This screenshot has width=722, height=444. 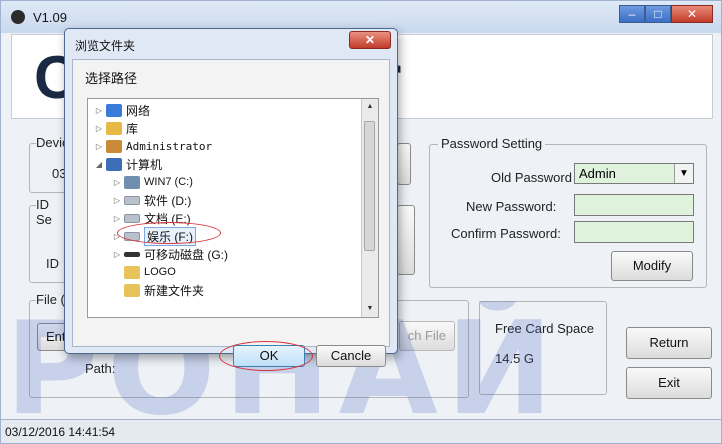 What do you see at coordinates (515, 358) in the screenshot?
I see `free-space-value: 14.5 G` at bounding box center [515, 358].